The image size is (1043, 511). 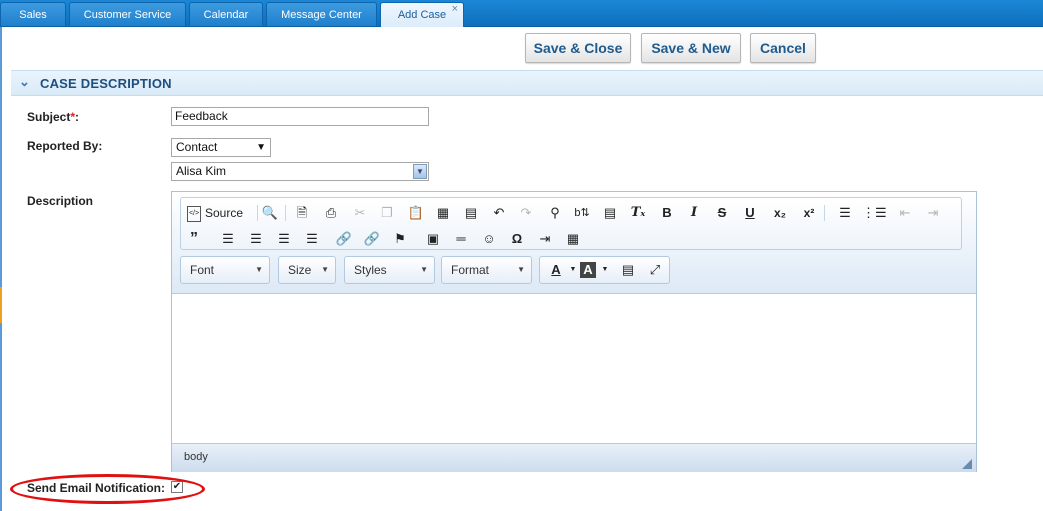 What do you see at coordinates (24, 82) in the screenshot?
I see `chevron-down-icon: ⌄` at bounding box center [24, 82].